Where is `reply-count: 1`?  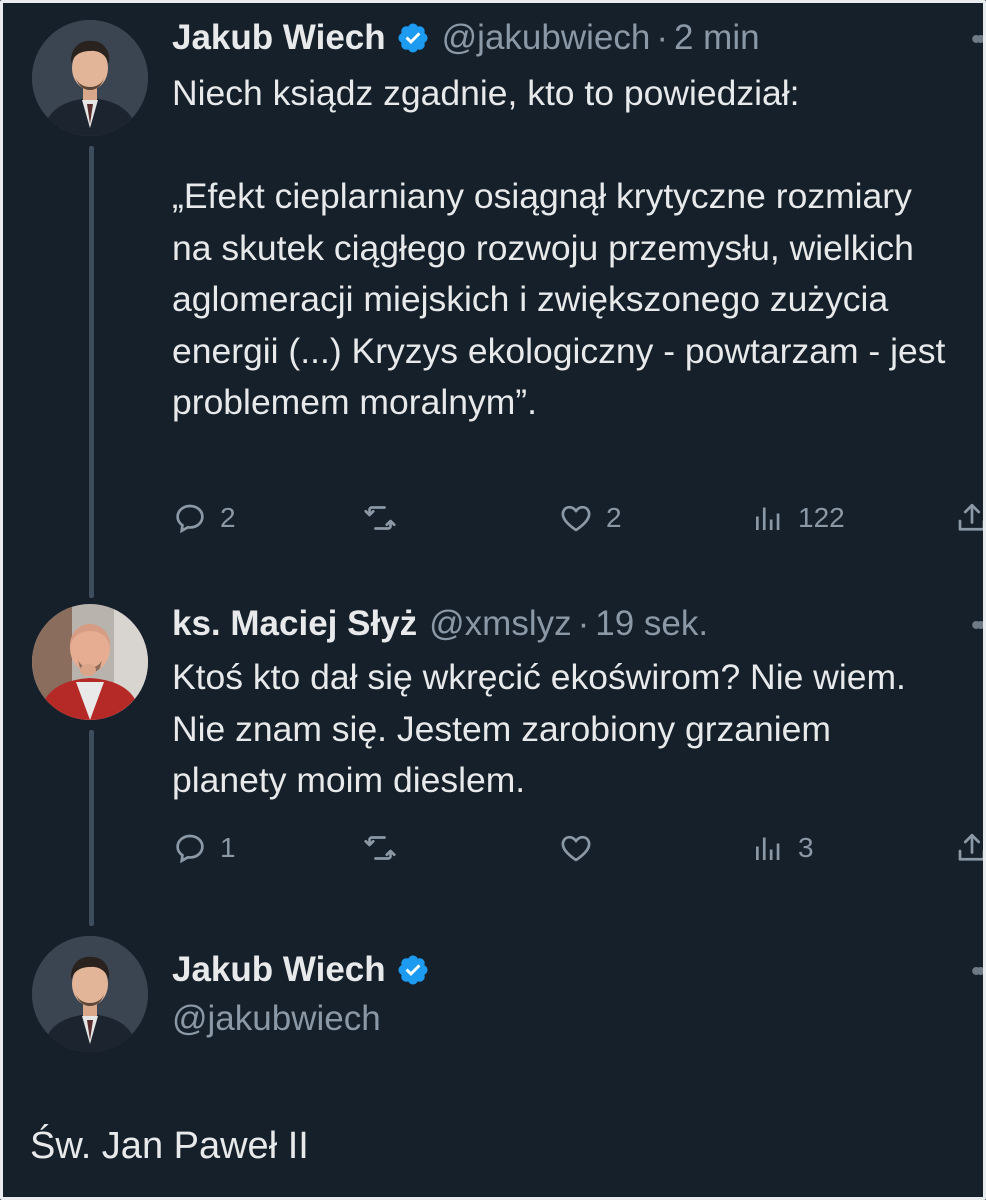 reply-count: 1 is located at coordinates (228, 847).